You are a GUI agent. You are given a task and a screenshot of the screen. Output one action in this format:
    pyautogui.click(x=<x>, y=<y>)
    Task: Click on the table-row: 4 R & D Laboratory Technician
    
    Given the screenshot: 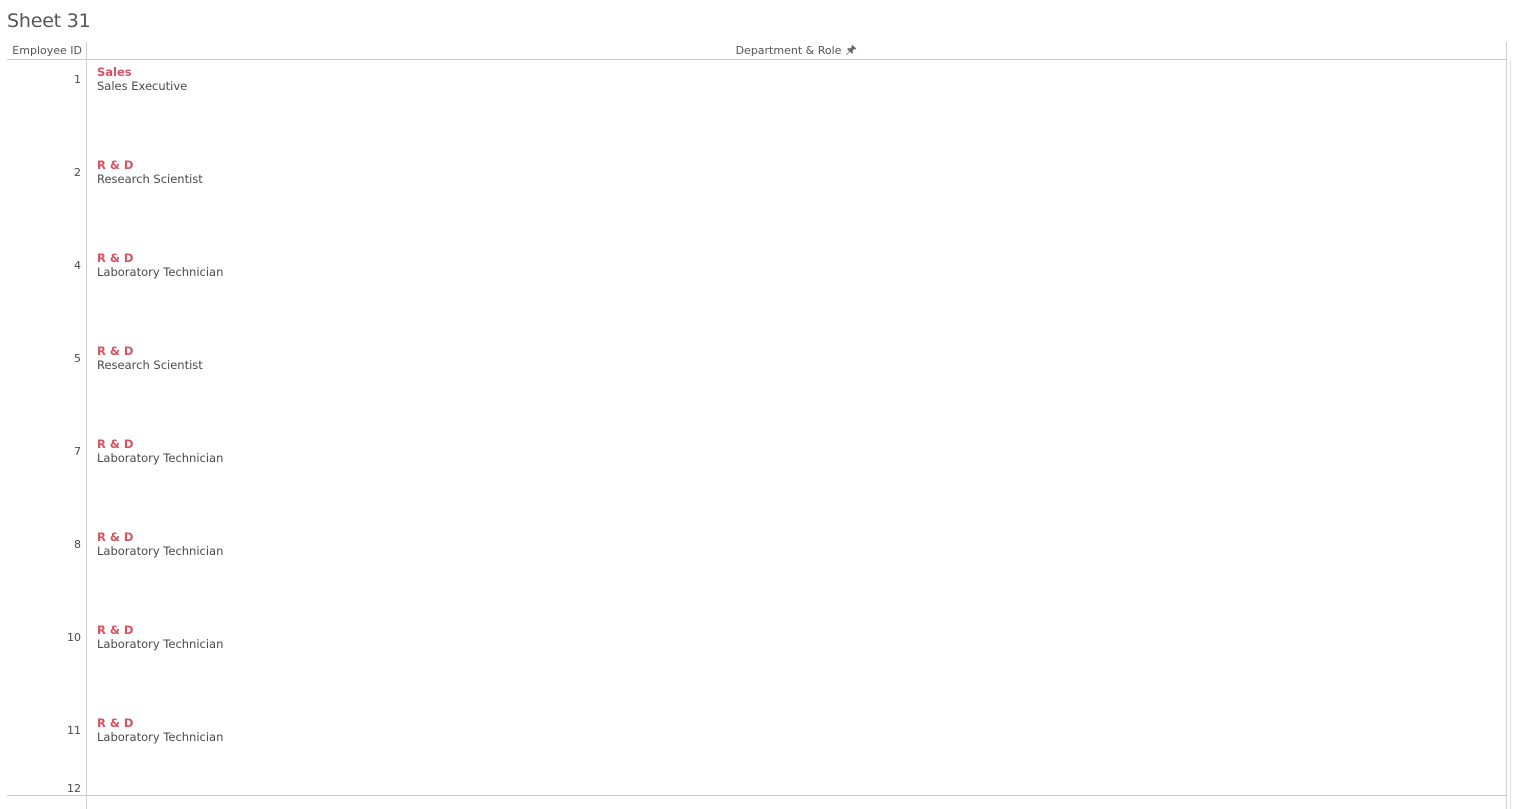 What is the action you would take?
    pyautogui.click(x=756, y=292)
    